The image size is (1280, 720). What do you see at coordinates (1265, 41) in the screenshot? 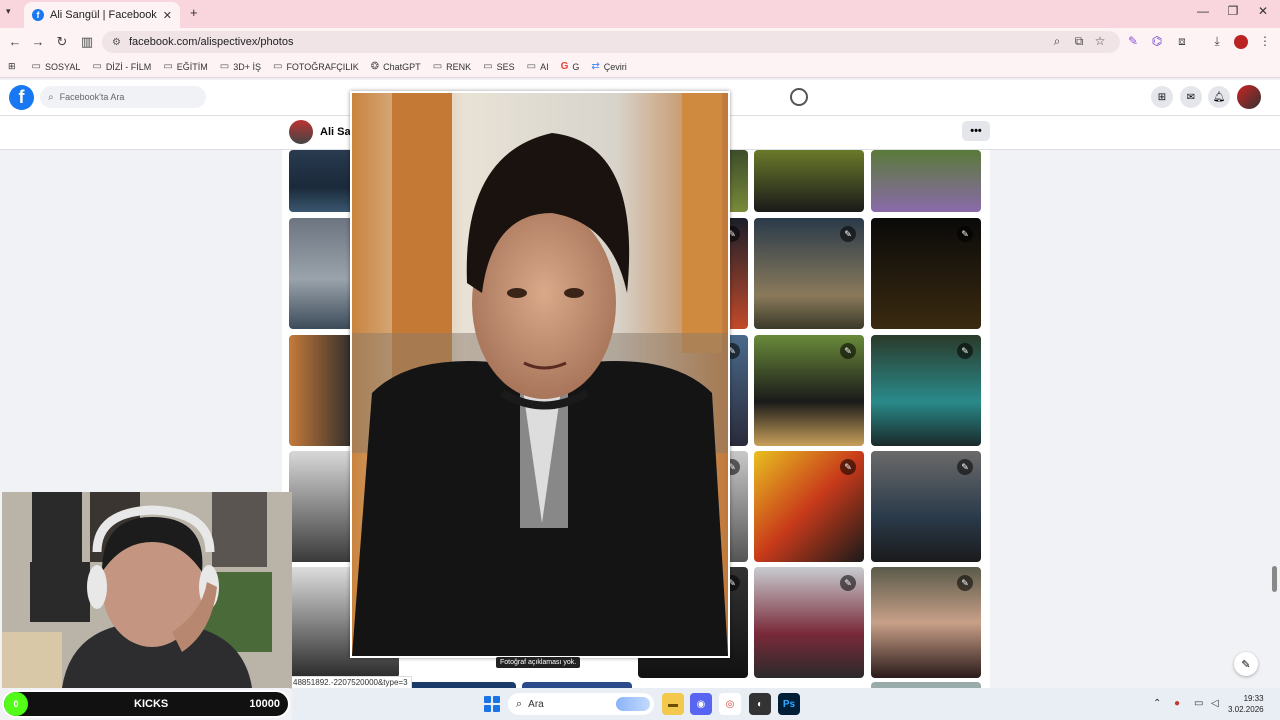
I see `menu-dots-icon: ⋮` at bounding box center [1265, 41].